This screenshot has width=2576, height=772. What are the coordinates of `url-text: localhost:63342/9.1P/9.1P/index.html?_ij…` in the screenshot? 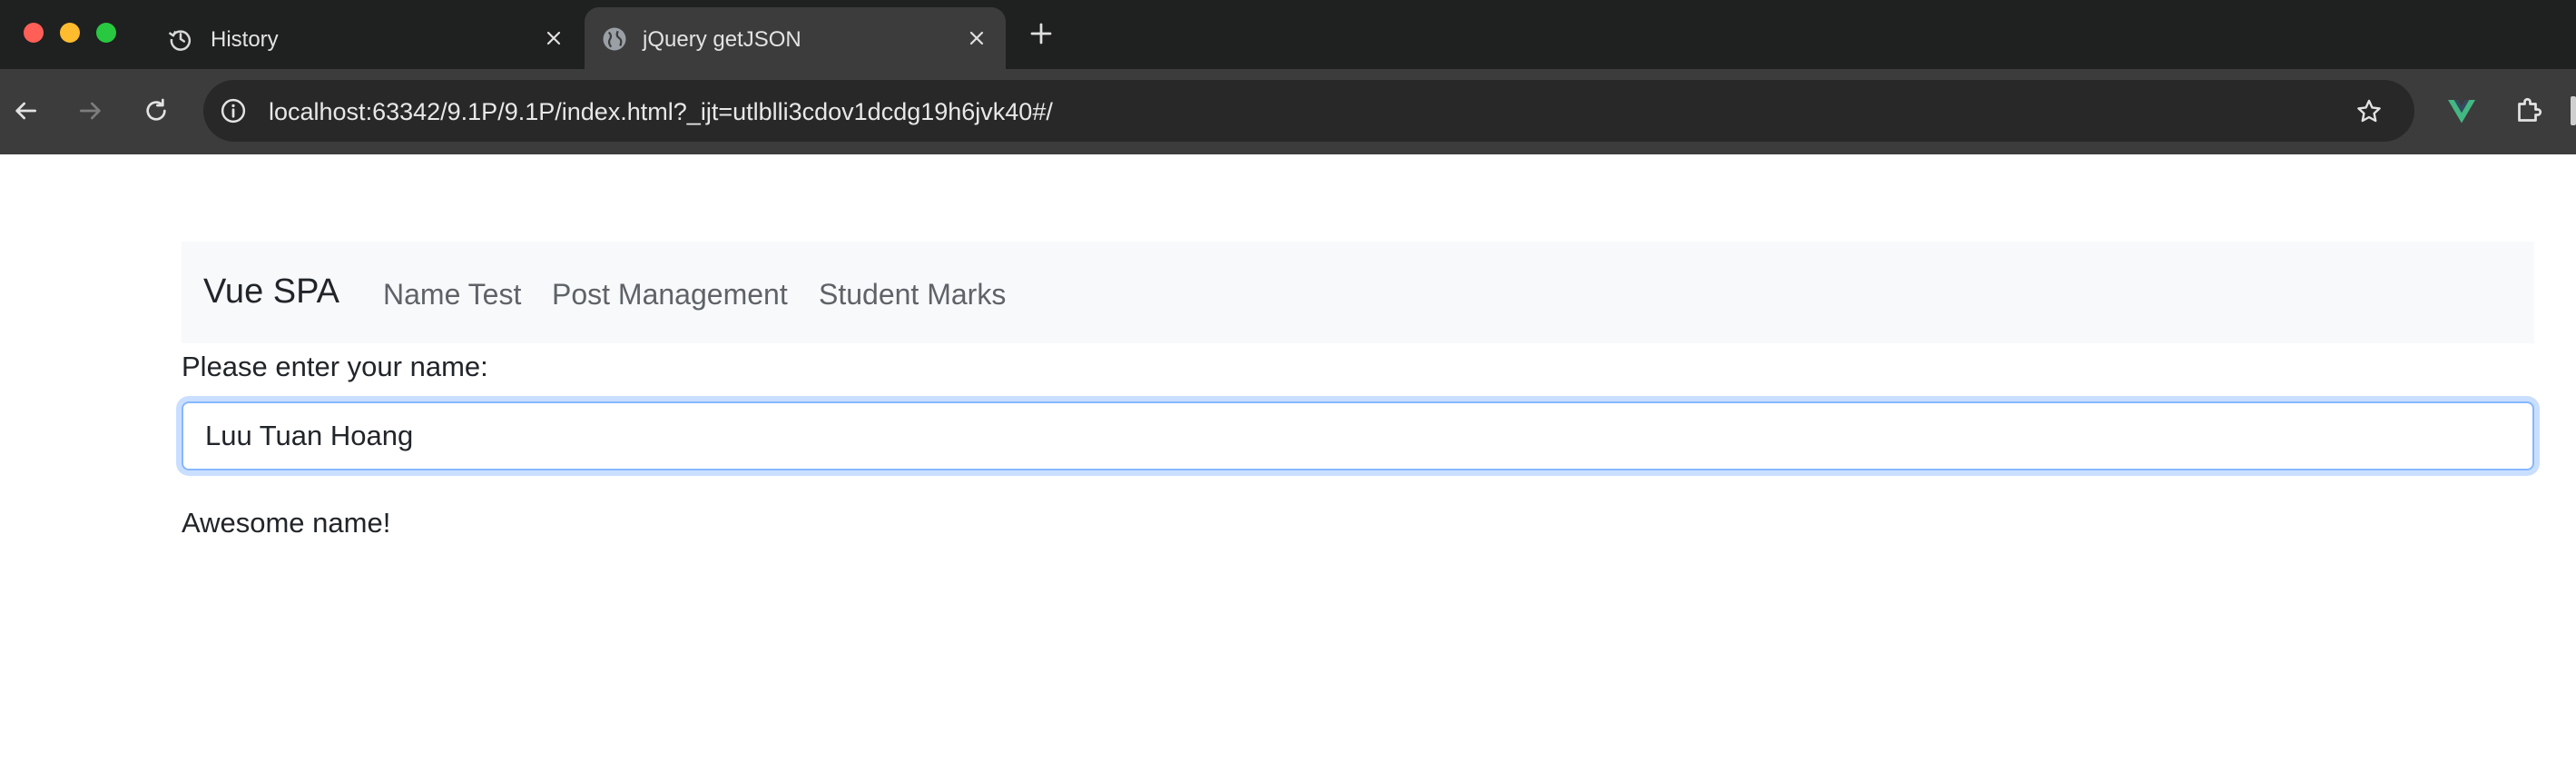 It's located at (661, 112).